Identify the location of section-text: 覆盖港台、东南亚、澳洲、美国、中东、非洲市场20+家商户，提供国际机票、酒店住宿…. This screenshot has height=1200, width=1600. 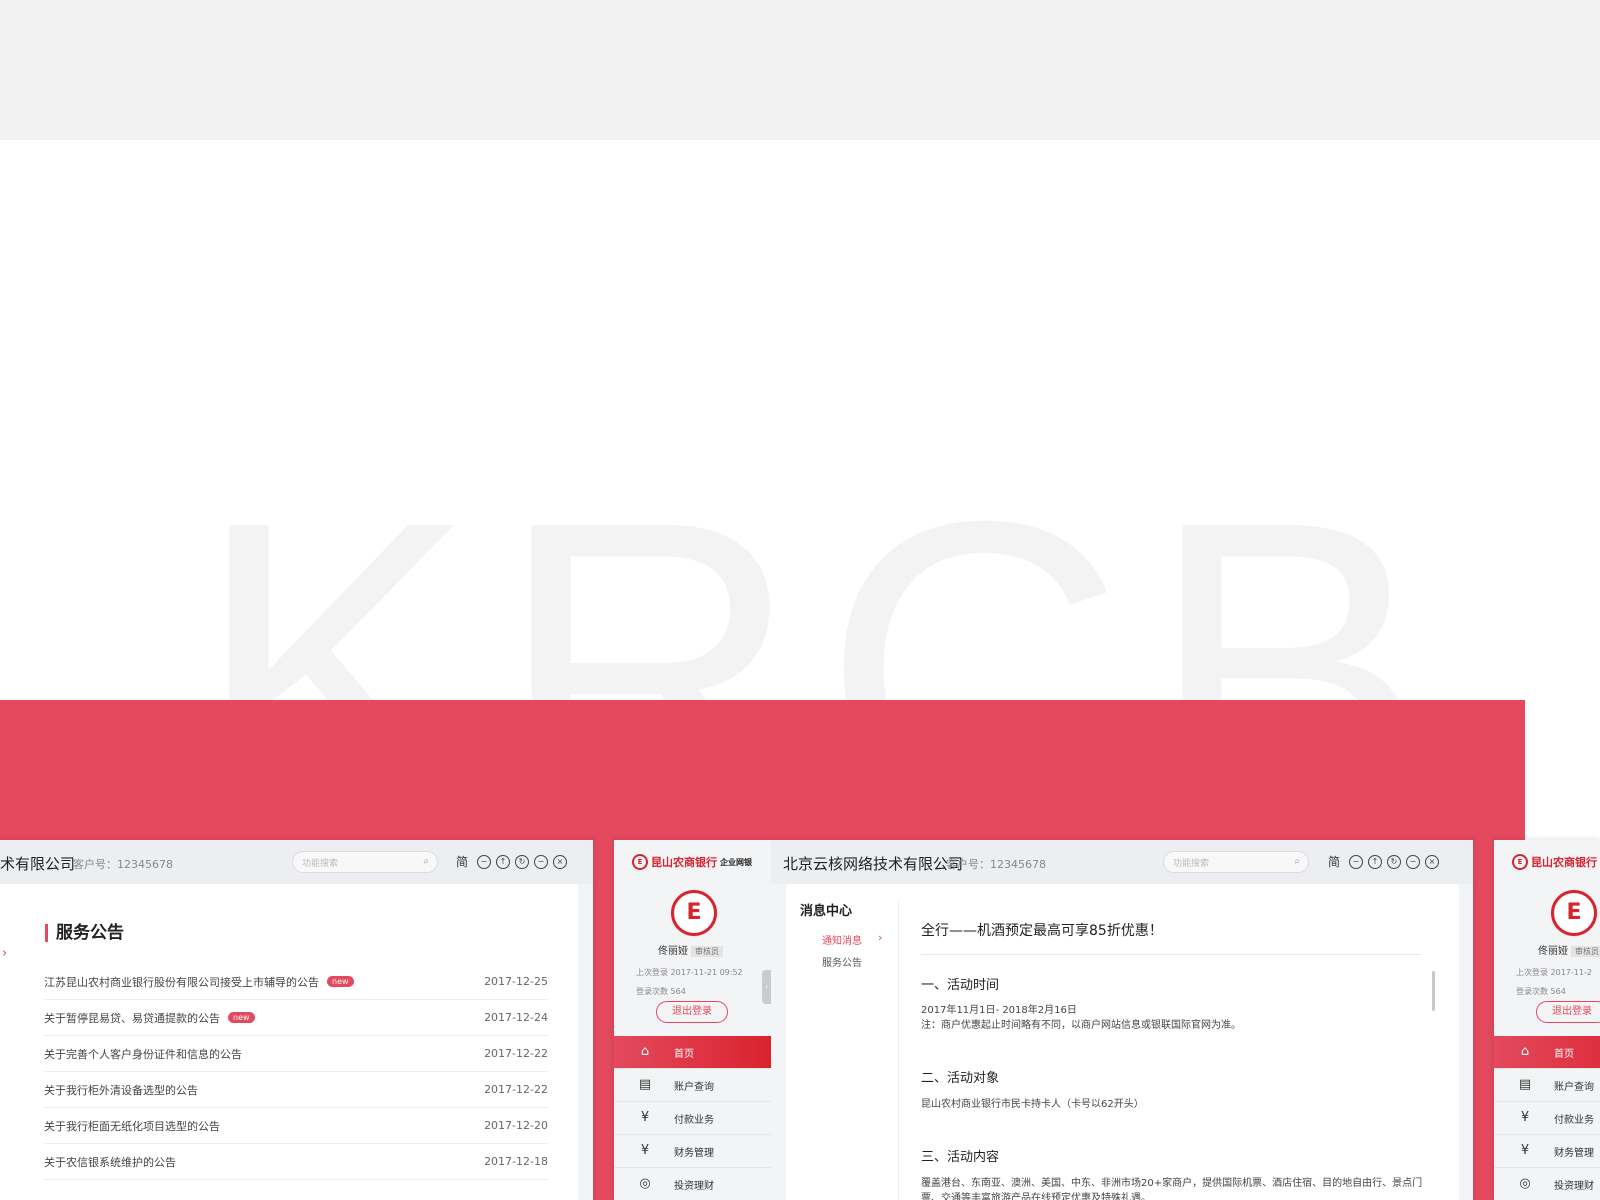
(1172, 1183).